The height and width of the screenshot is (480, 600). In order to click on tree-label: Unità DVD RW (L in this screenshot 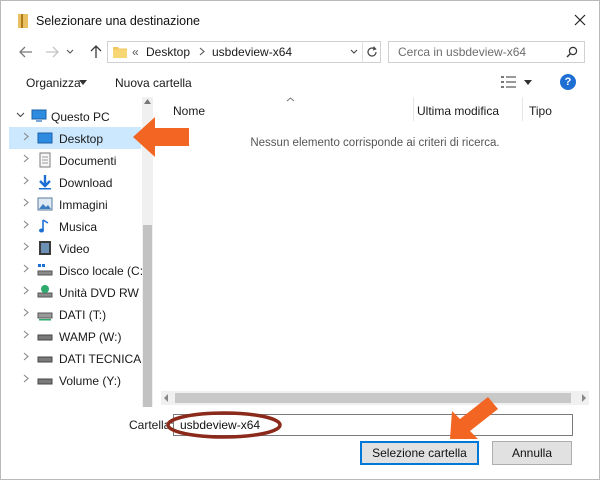, I will do `click(106, 293)`.